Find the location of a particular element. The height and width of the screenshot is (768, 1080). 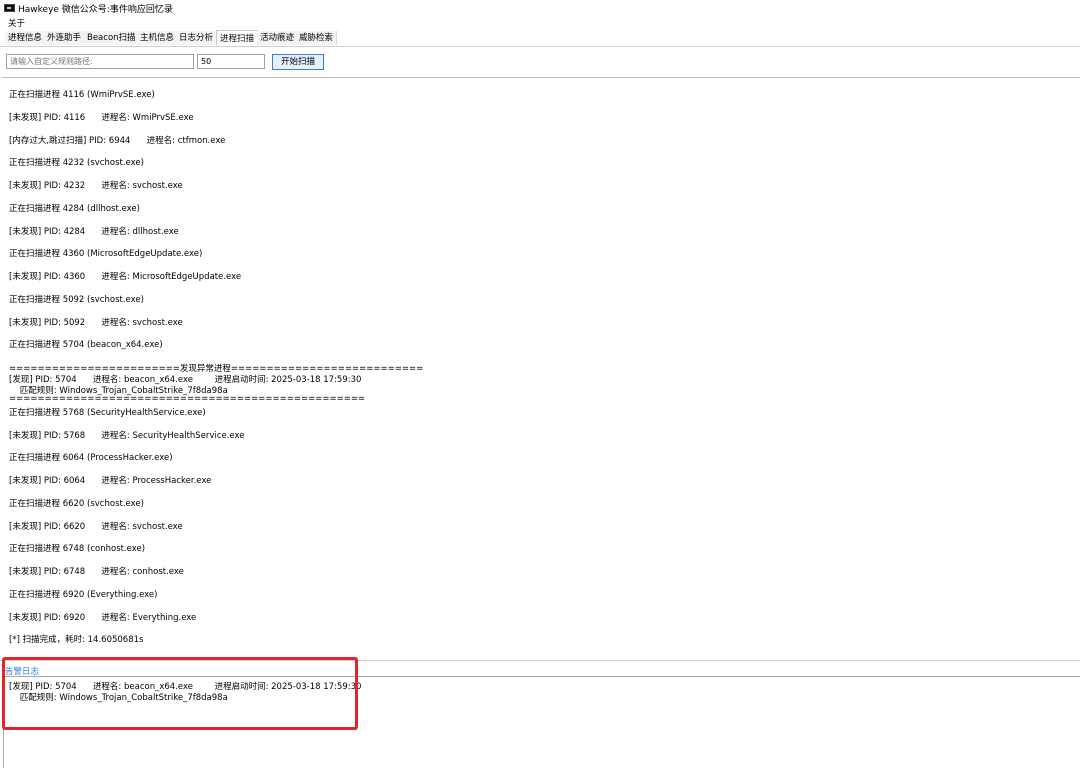

tab-host-info: 主机信息 is located at coordinates (158, 38).